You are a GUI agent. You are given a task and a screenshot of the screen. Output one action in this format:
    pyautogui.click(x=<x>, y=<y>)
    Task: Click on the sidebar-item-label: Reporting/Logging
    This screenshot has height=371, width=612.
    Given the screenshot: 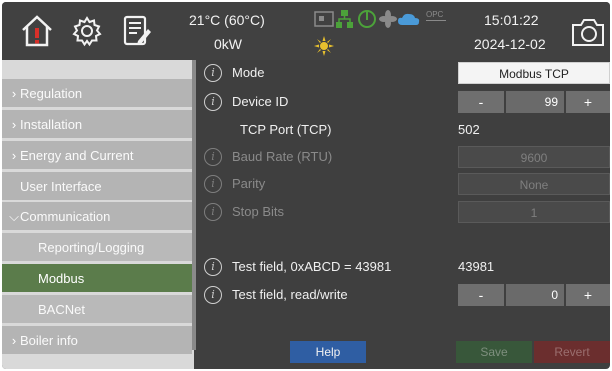 What is the action you would take?
    pyautogui.click(x=91, y=247)
    